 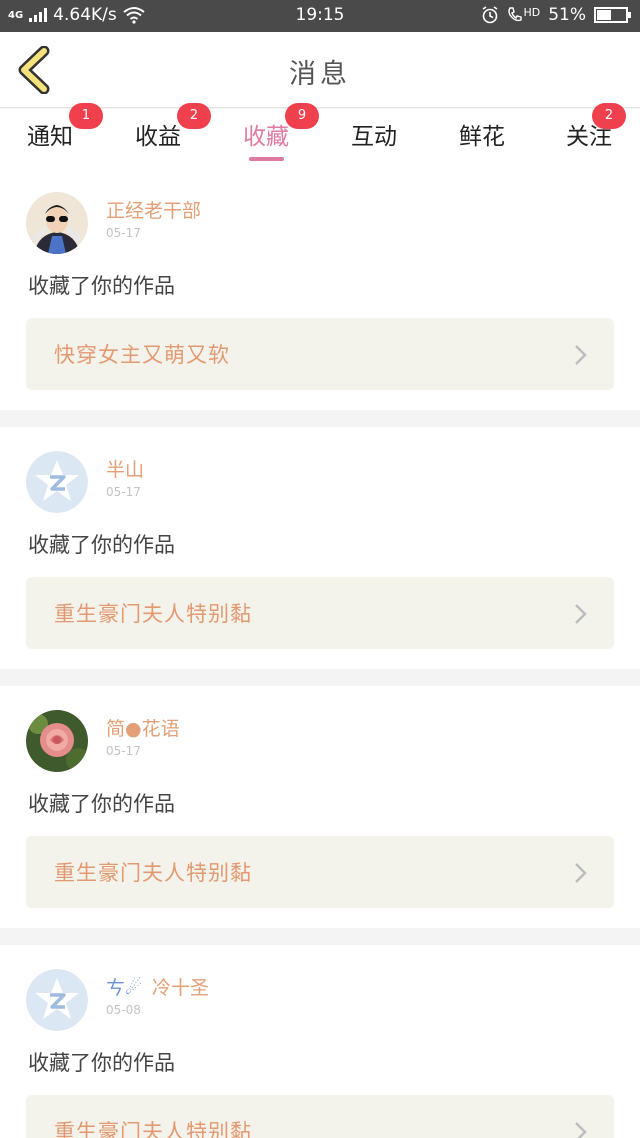 What do you see at coordinates (125, 468) in the screenshot?
I see `user-name: 半山` at bounding box center [125, 468].